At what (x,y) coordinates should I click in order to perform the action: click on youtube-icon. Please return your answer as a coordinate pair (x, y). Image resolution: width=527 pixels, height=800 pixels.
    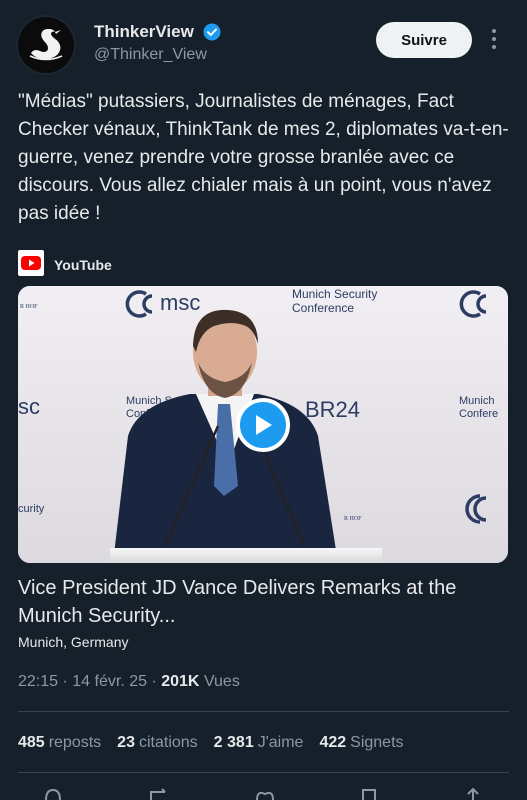
    Looking at the image, I should click on (31, 265).